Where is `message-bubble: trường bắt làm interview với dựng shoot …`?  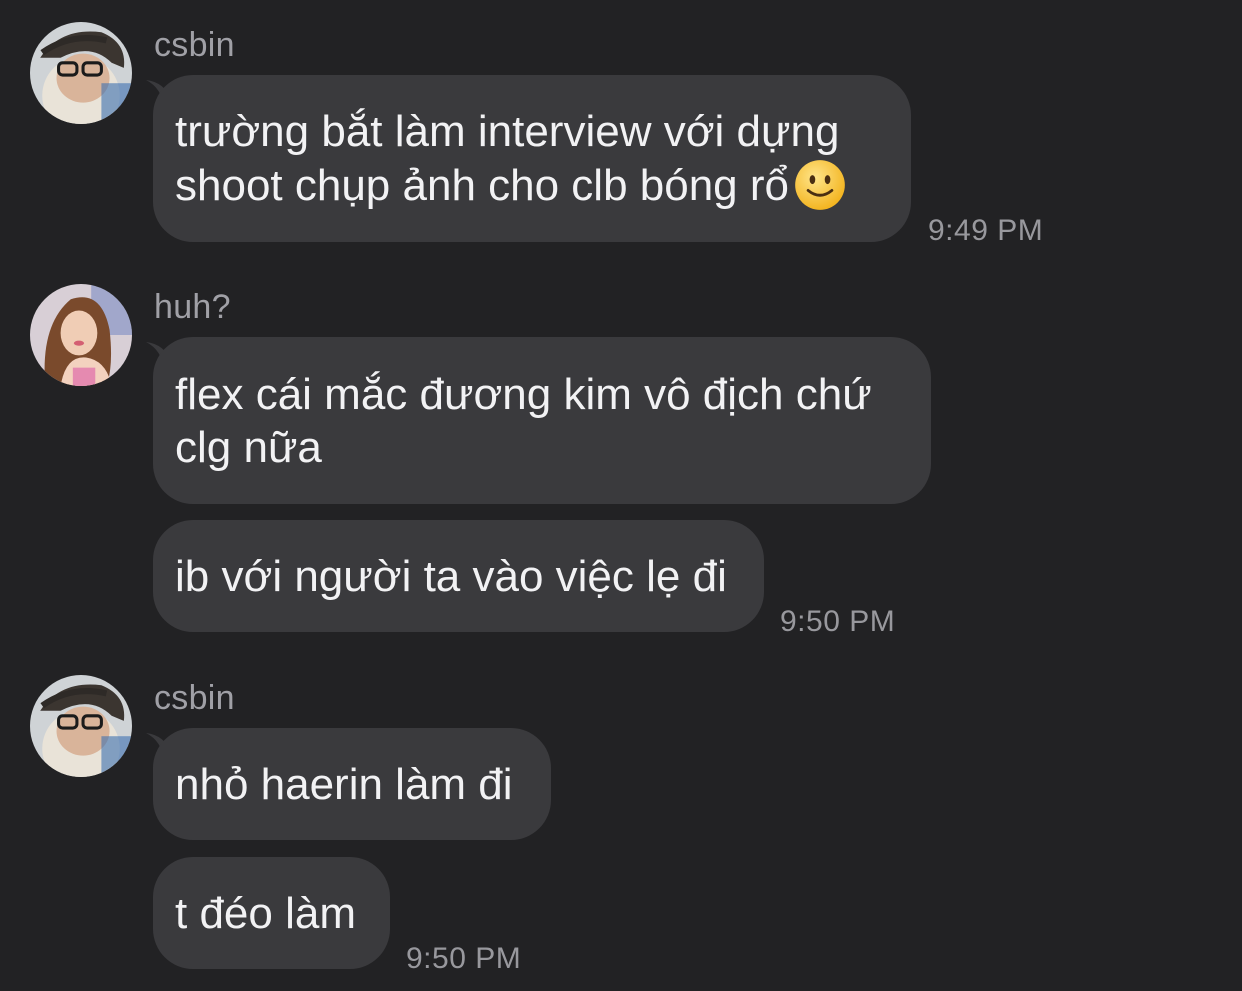
message-bubble: trường bắt làm interview với dựng shoot … is located at coordinates (532, 158).